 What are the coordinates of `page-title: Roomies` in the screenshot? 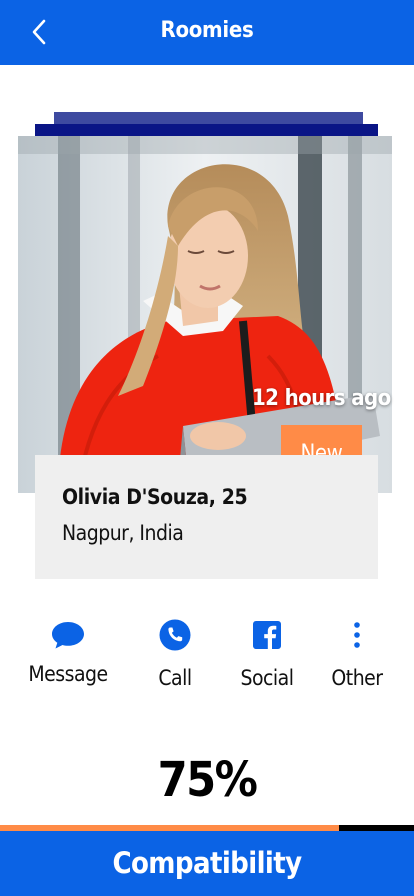 It's located at (207, 30).